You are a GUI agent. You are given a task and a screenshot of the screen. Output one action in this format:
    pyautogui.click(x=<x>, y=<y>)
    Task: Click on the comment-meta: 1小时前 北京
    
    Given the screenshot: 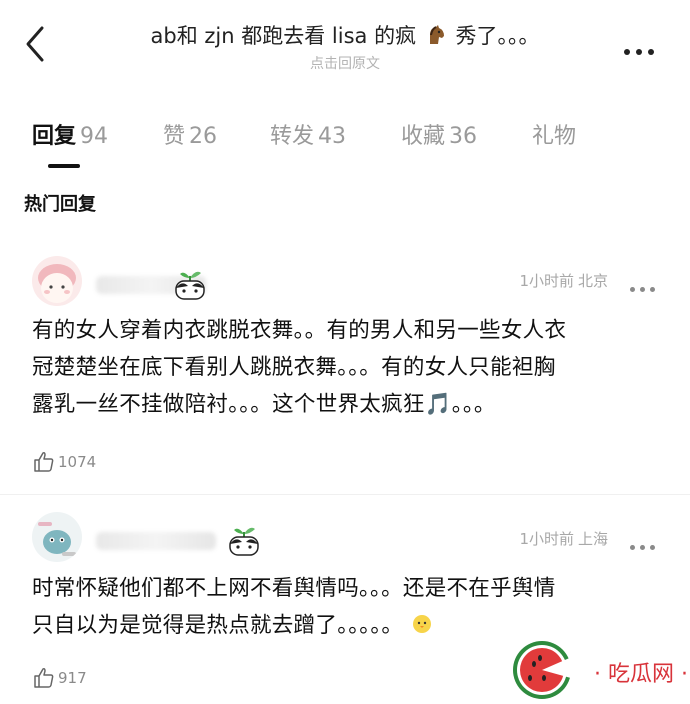 What is the action you would take?
    pyautogui.click(x=563, y=280)
    